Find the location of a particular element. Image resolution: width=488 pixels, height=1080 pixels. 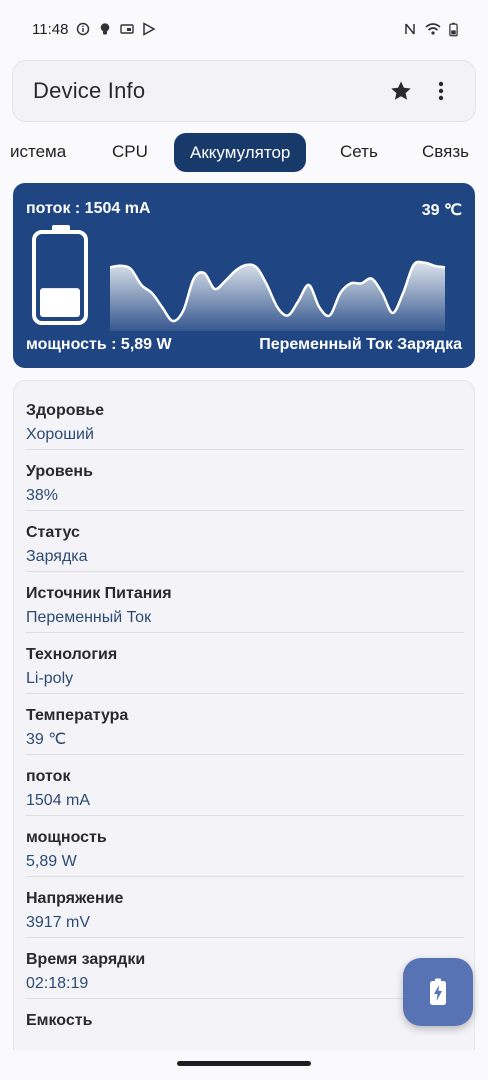

item-label: Источник Питания is located at coordinates (99, 593).